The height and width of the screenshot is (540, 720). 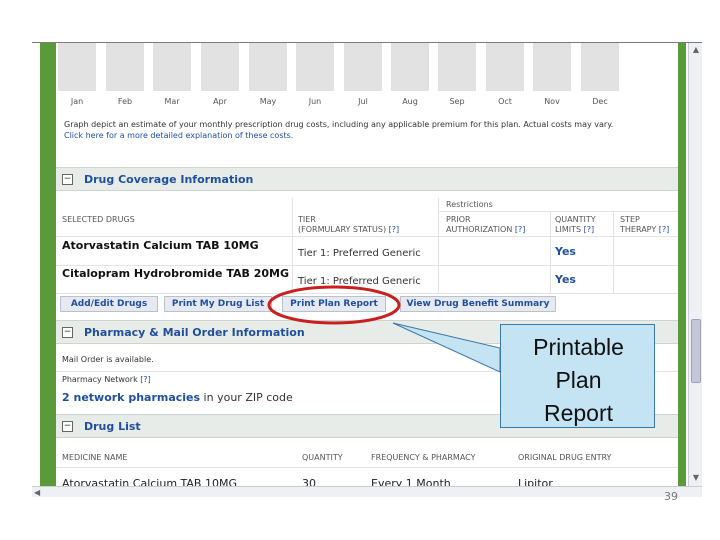 I want to click on col-selected-drugs: SELECTED DRUGS, so click(x=98, y=219).